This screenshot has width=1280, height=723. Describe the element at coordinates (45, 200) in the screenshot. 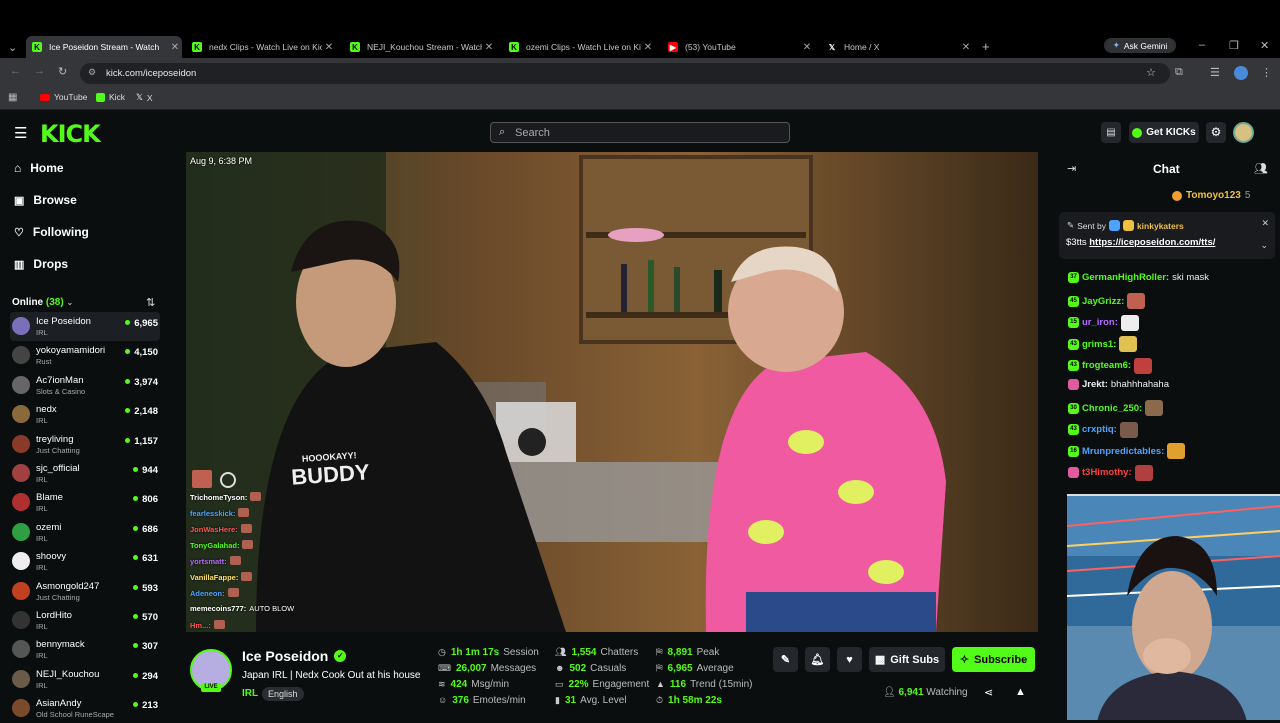

I see `sidebar-item-browse: ▣ Browse` at that location.